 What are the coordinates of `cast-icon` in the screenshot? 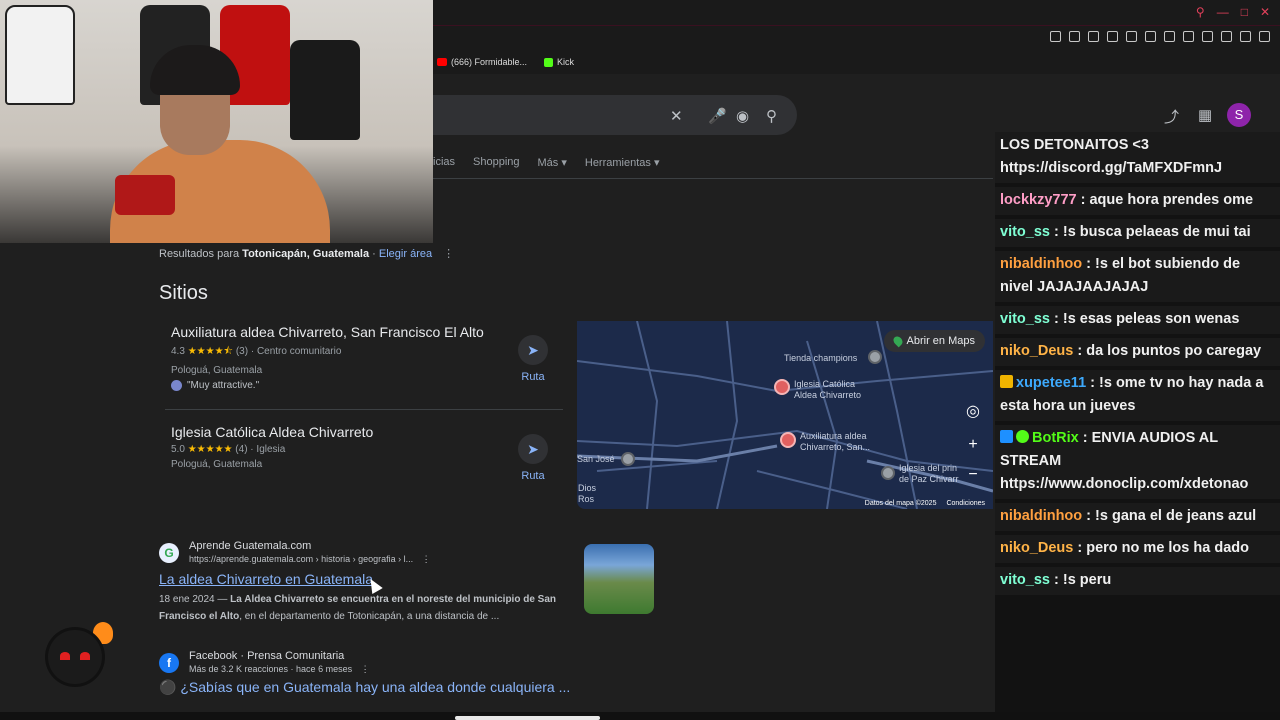 It's located at (1112, 36).